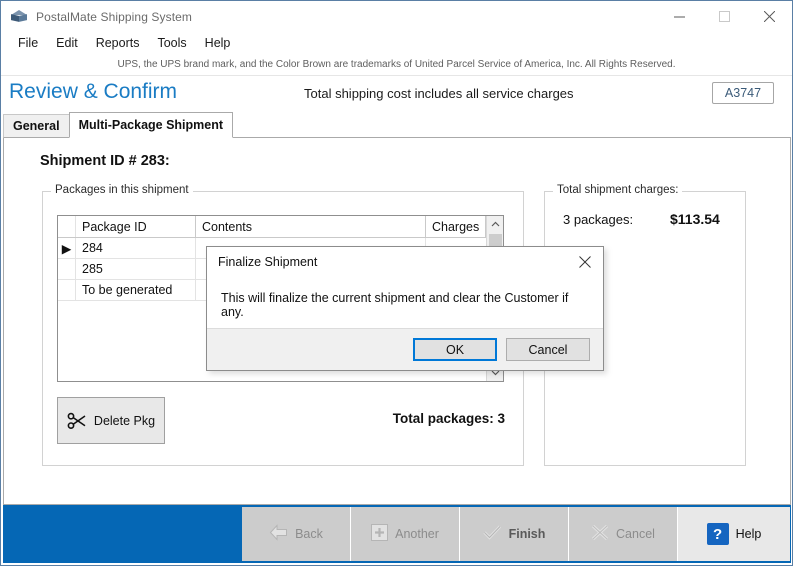  Describe the element at coordinates (77, 421) in the screenshot. I see `scissors-icon` at that location.